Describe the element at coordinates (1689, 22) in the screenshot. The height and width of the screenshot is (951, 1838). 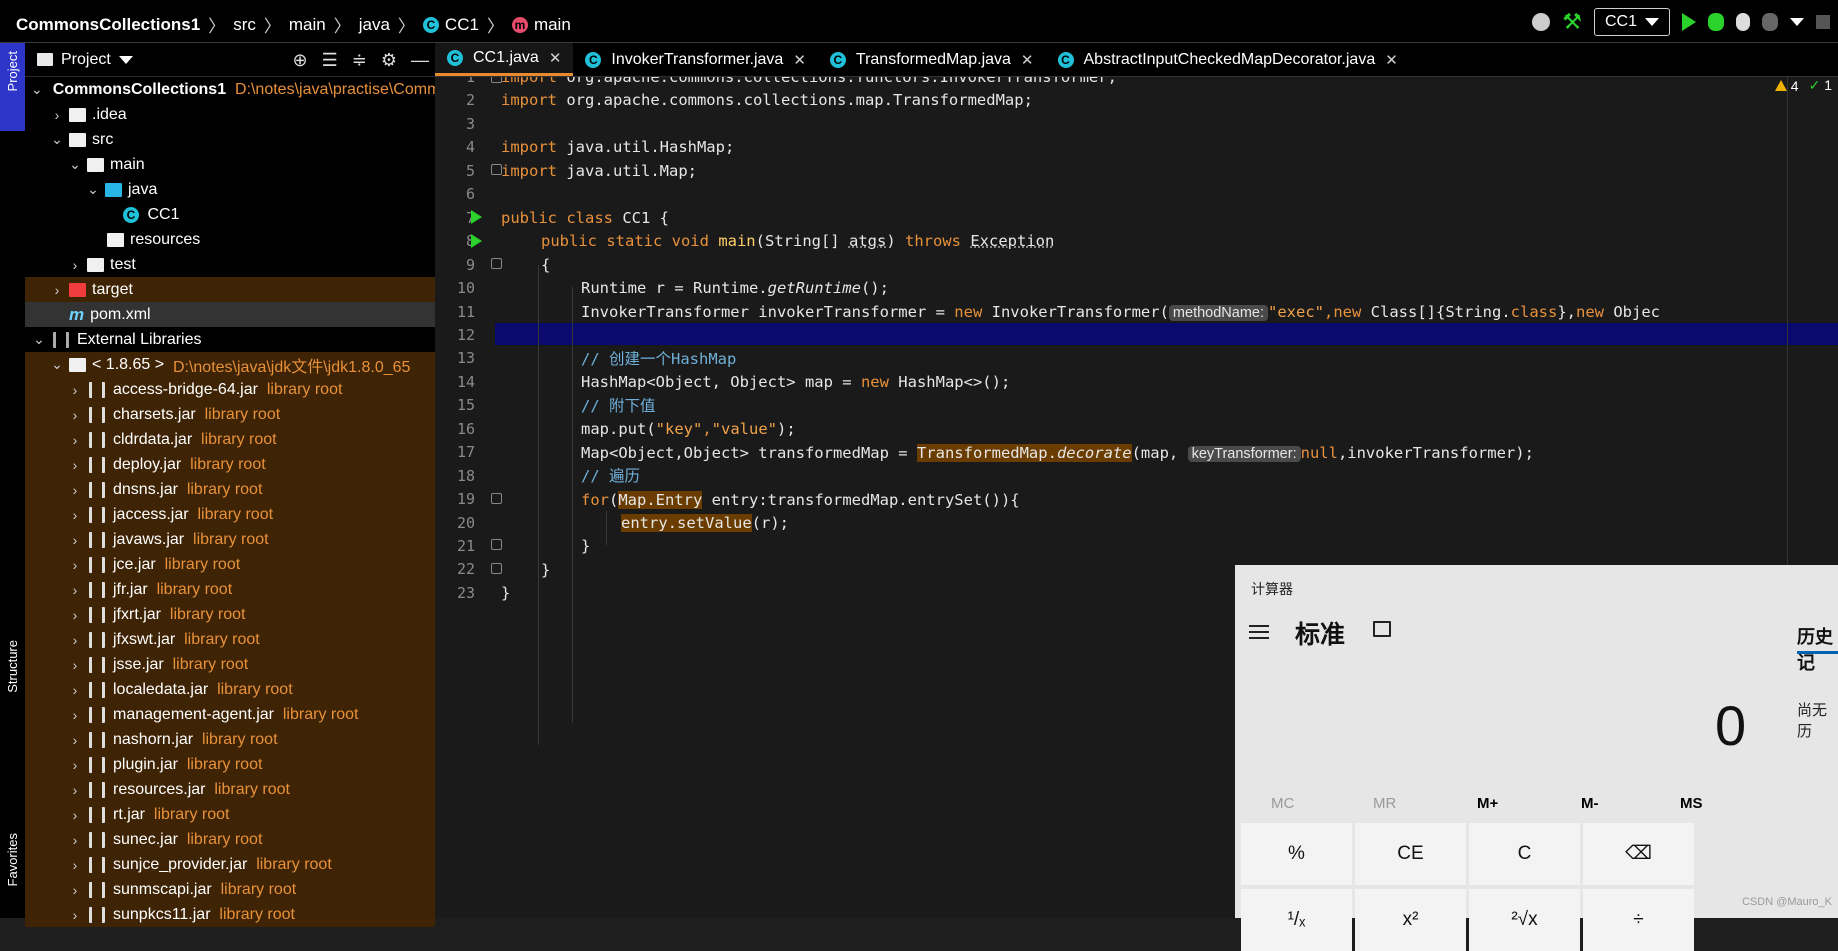
I see `run-icon` at that location.